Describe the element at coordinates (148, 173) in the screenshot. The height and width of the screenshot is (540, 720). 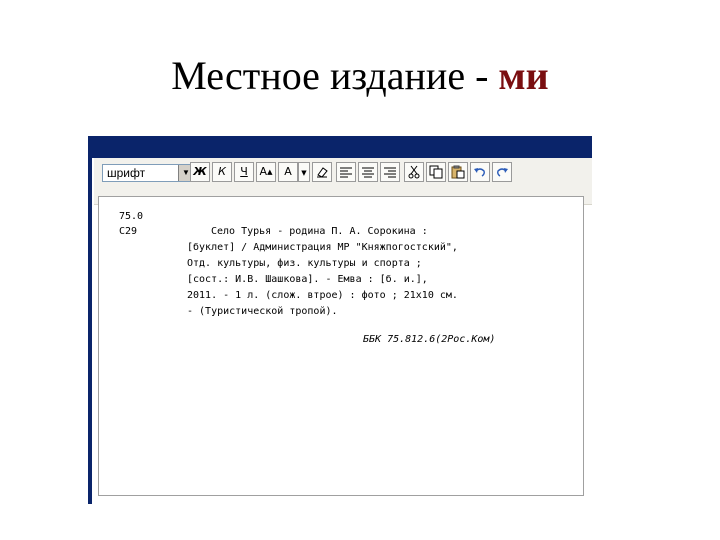
I see `font-select: шрифт ▼` at that location.